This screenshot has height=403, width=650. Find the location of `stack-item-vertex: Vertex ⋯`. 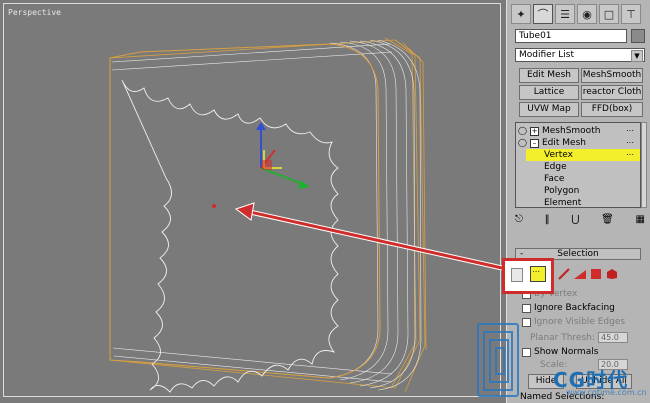

stack-item-vertex: Vertex ⋯ is located at coordinates (583, 155).